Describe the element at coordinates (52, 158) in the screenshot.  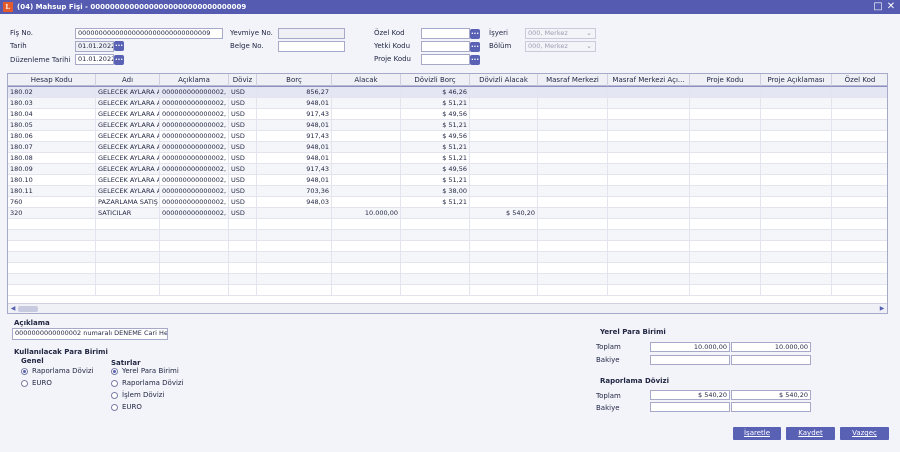
I see `table-cell: 180.08` at that location.